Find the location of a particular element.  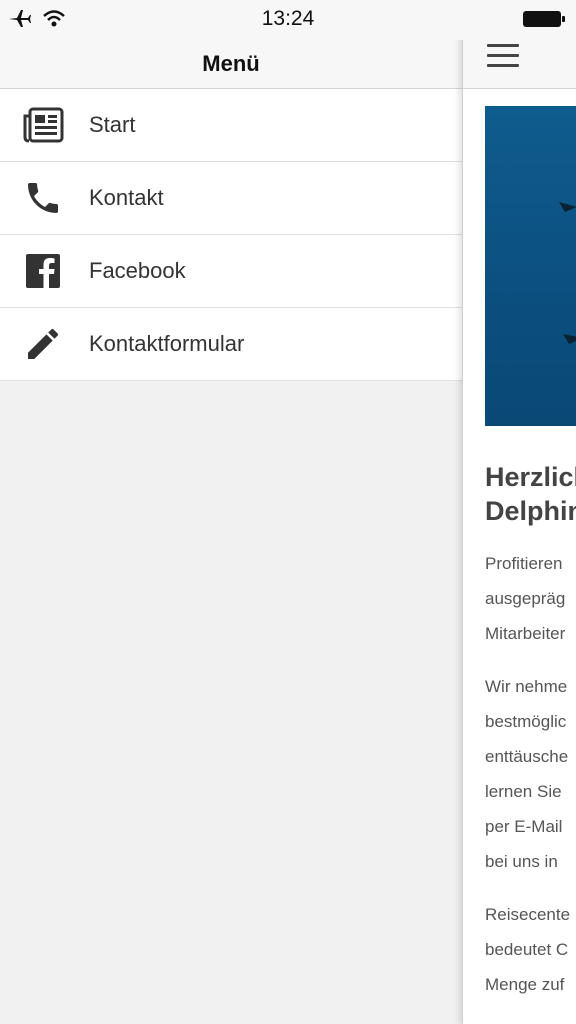

menu-item-label: Kontaktformular is located at coordinates (167, 343).